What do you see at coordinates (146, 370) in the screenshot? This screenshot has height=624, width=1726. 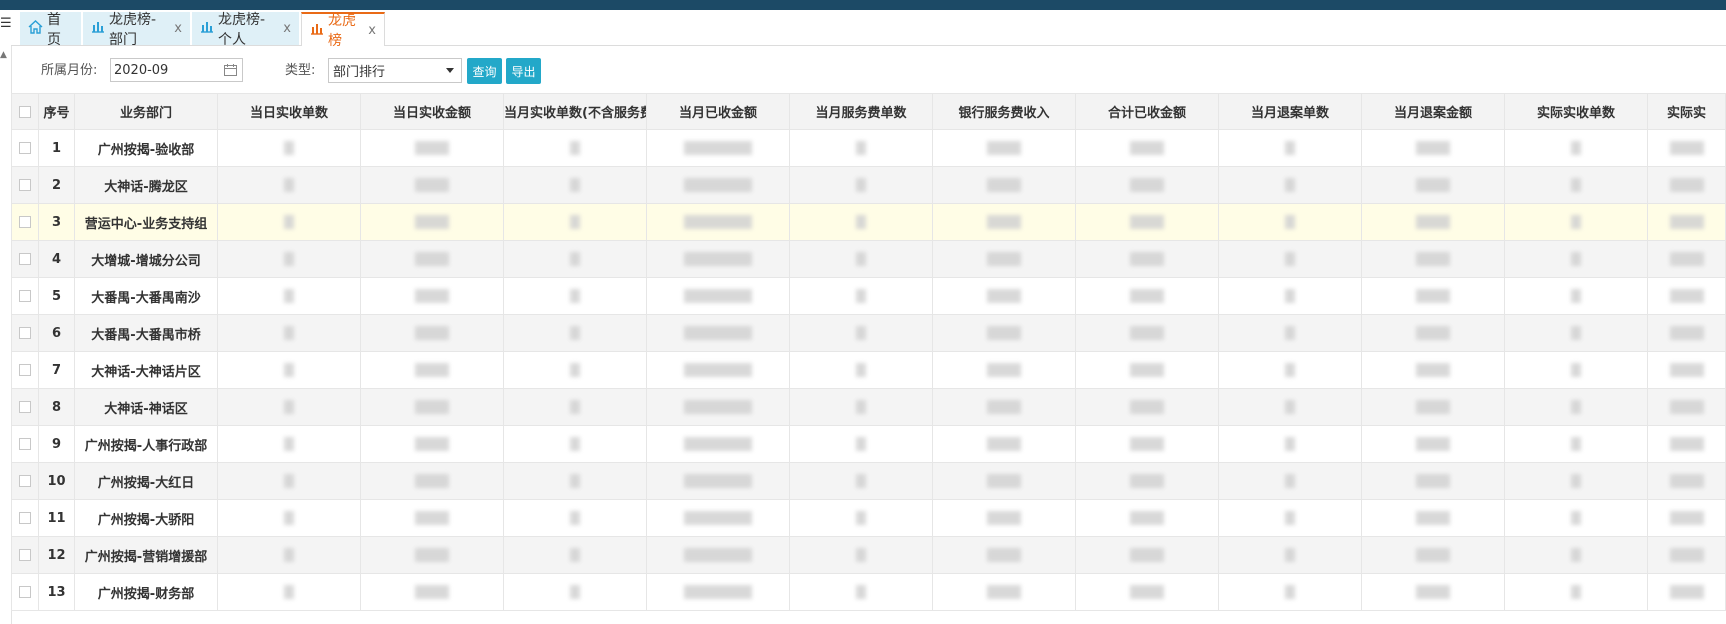 I see `row-department: 大神话-大神话片区` at bounding box center [146, 370].